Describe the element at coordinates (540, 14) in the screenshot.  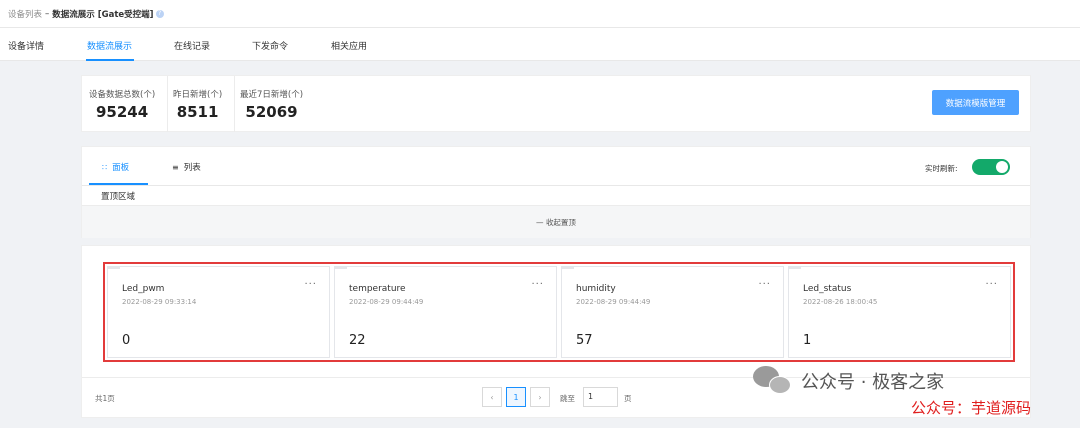
I see `breadcrumb: 设备列表 – 数据流展示 [Gate受控端] ?` at that location.